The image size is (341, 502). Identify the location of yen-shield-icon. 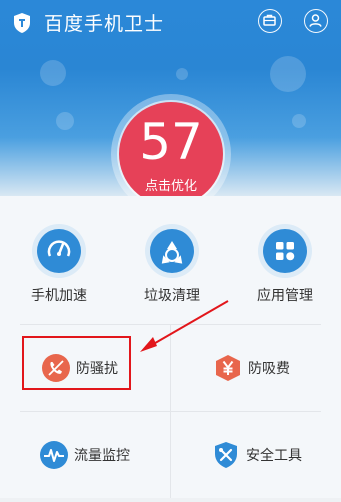
(228, 368).